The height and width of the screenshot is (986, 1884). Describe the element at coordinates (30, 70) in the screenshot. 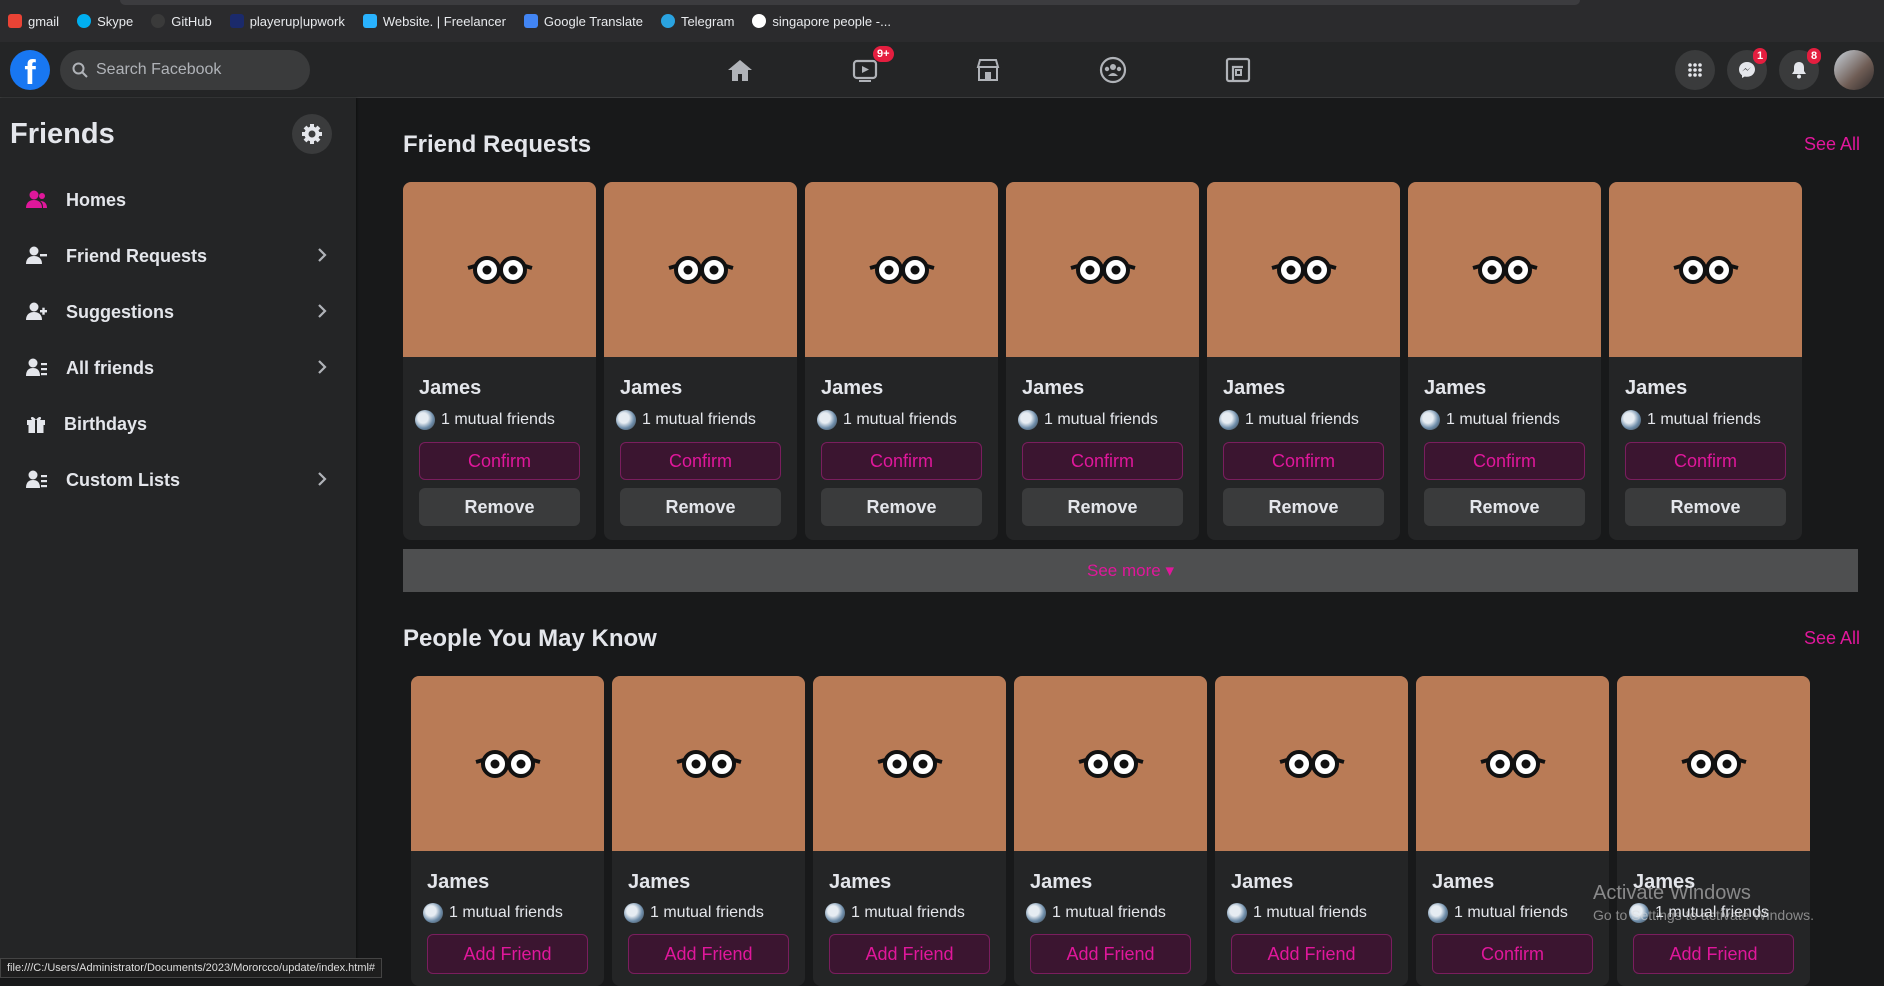

I see `facebook-logo: f` at that location.